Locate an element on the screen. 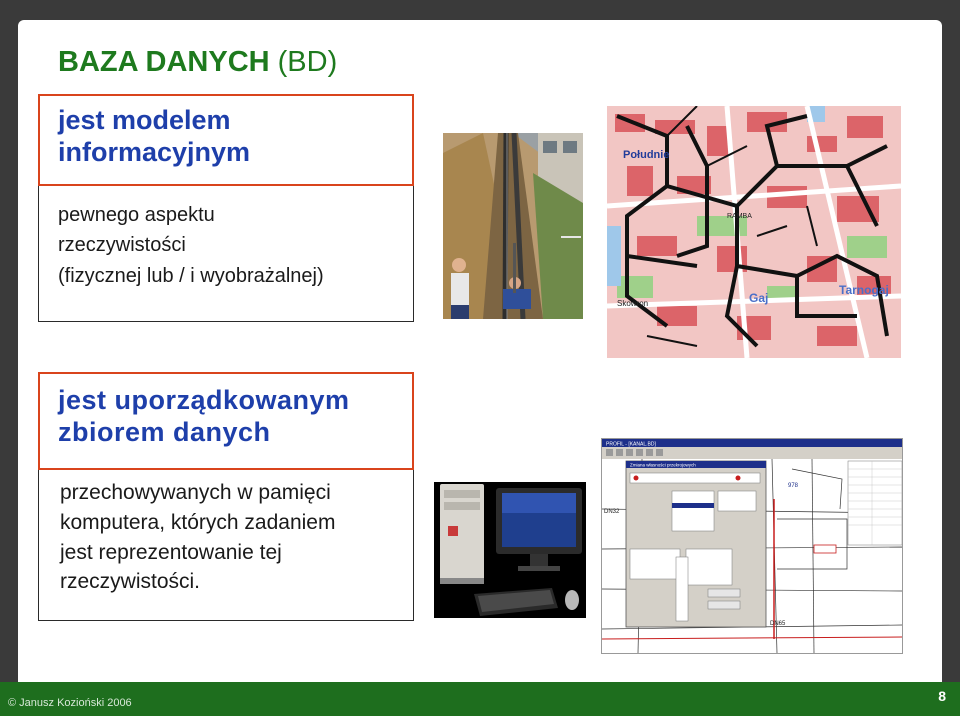  definition-2-heading: jest uporządkowanym zbiorem danych is located at coordinates (204, 416).